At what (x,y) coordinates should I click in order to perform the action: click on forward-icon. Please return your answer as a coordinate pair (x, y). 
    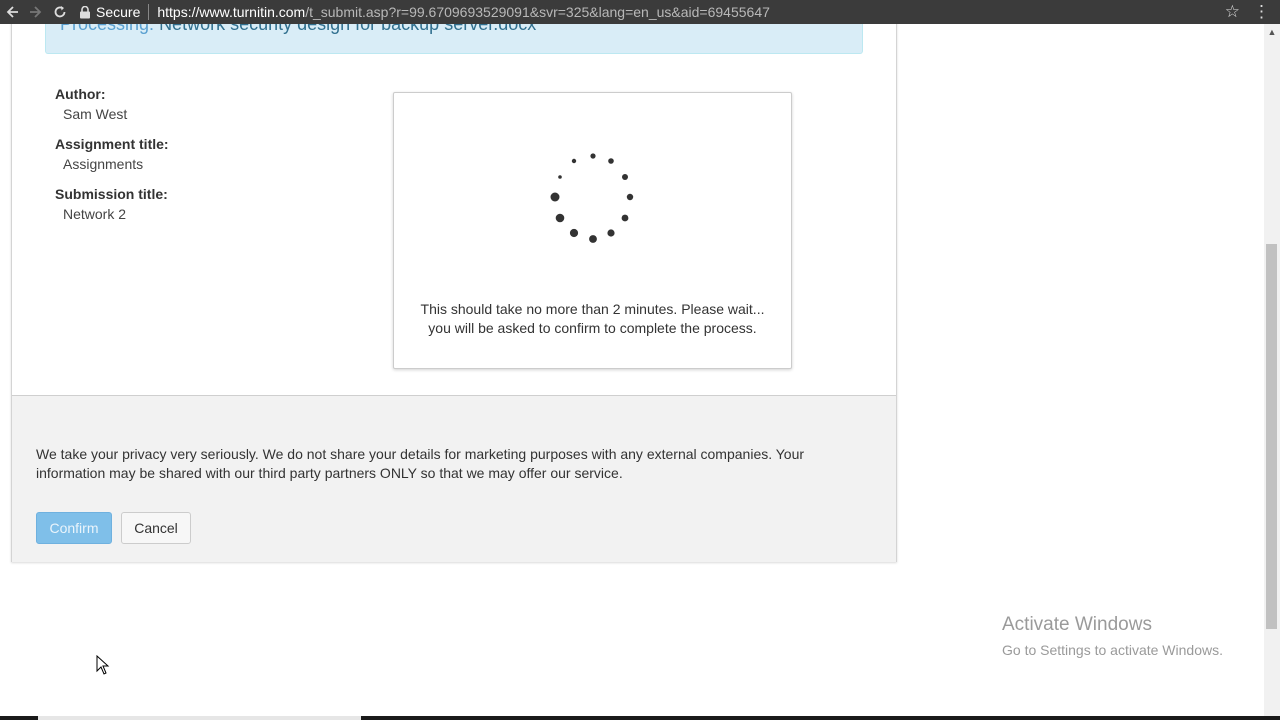
    Looking at the image, I should click on (36, 12).